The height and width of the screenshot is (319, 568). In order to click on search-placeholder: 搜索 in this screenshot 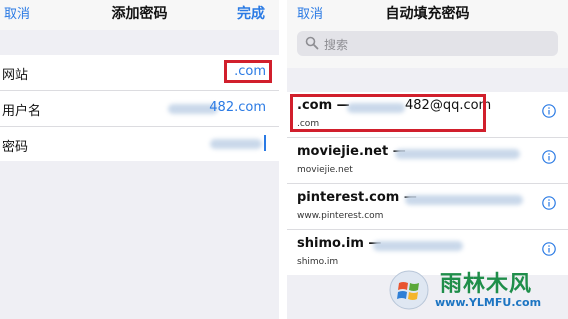, I will do `click(336, 45)`.